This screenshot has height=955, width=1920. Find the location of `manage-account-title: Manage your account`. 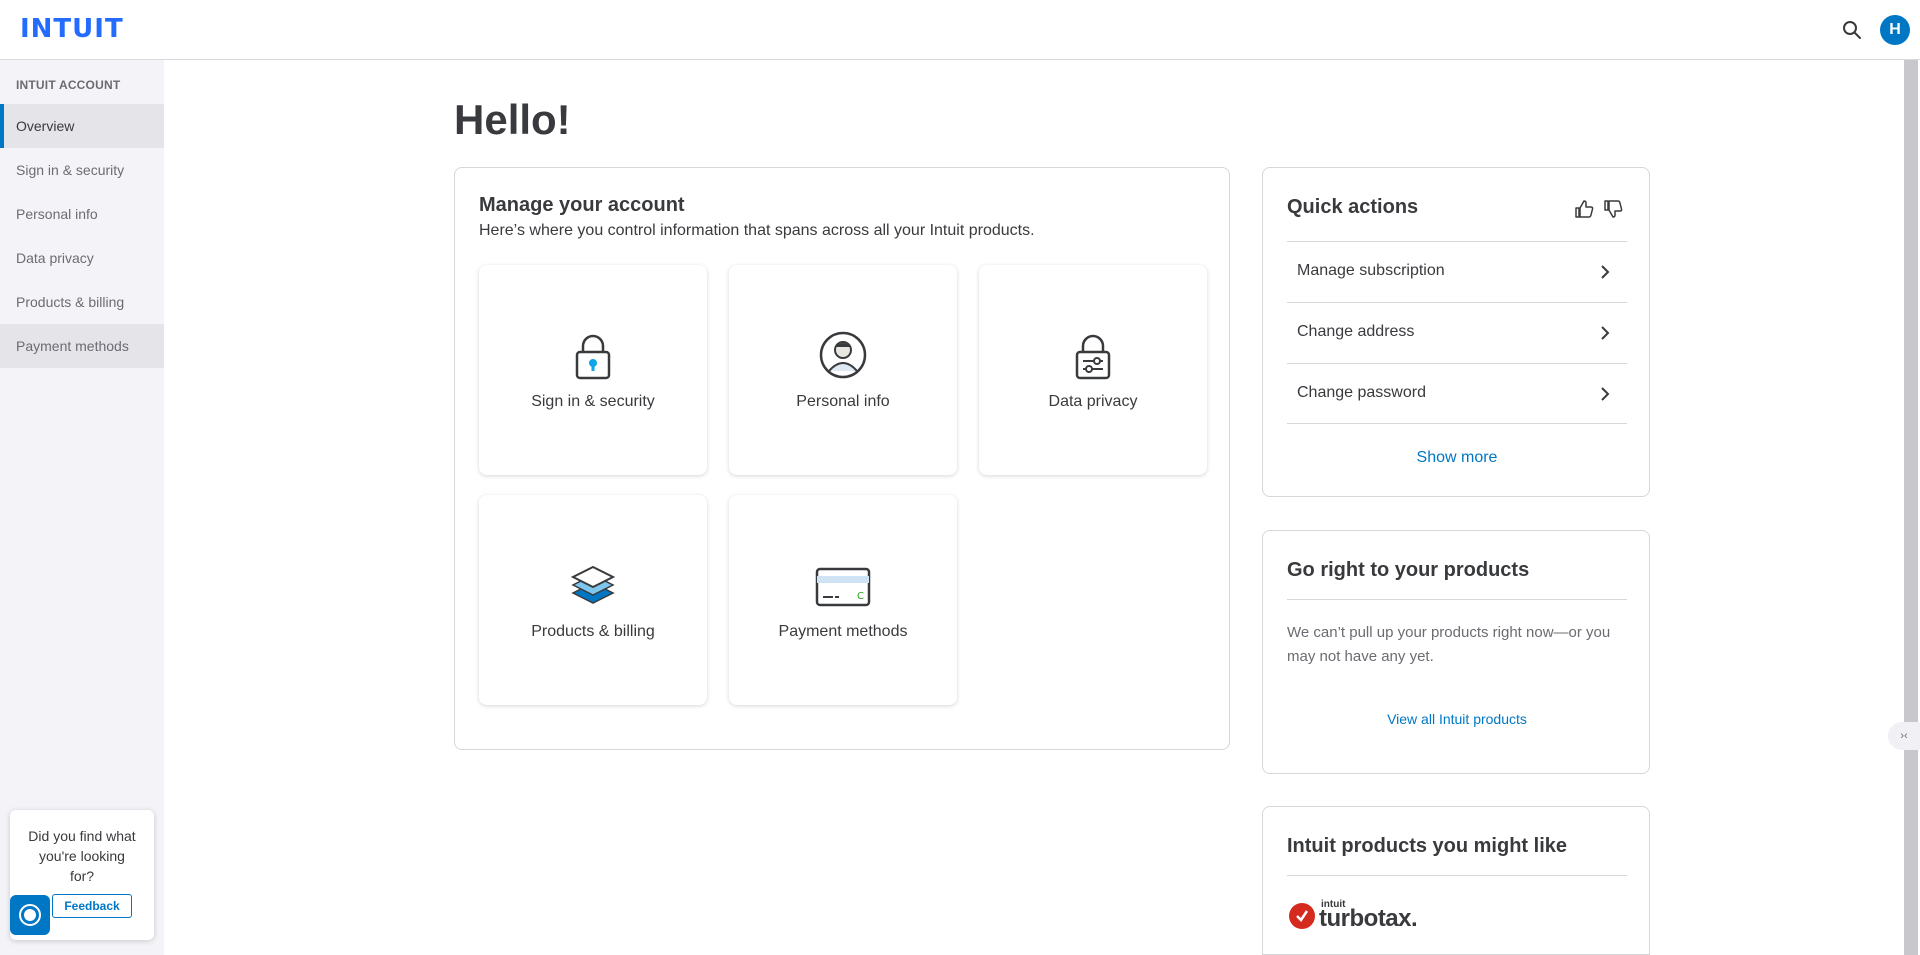

manage-account-title: Manage your account is located at coordinates (582, 205).